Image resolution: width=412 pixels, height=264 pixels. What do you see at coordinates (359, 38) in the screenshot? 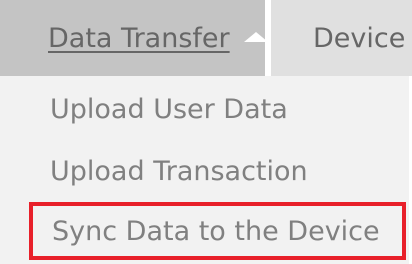
I see `tab-device-label: Device` at bounding box center [359, 38].